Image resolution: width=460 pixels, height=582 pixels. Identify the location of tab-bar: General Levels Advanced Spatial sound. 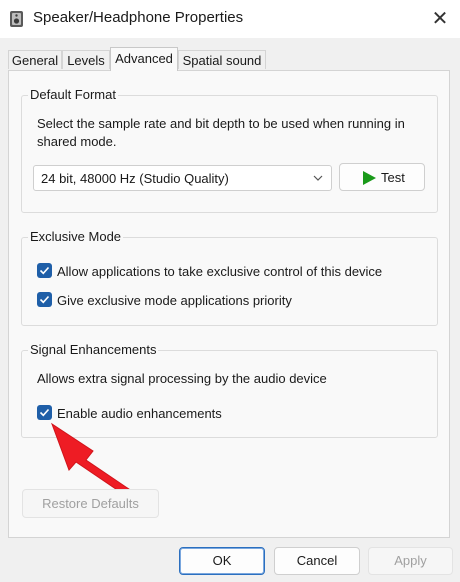
(230, 59).